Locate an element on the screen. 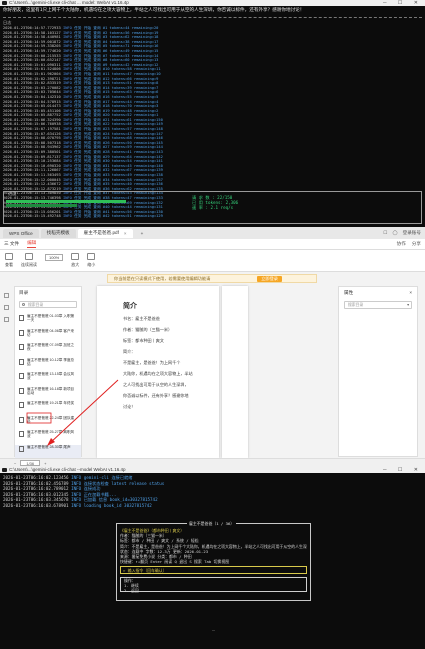 The image size is (425, 649). log-timestamp: 2026-01-23T06:15:08.943962 is located at coordinates (32, 147).